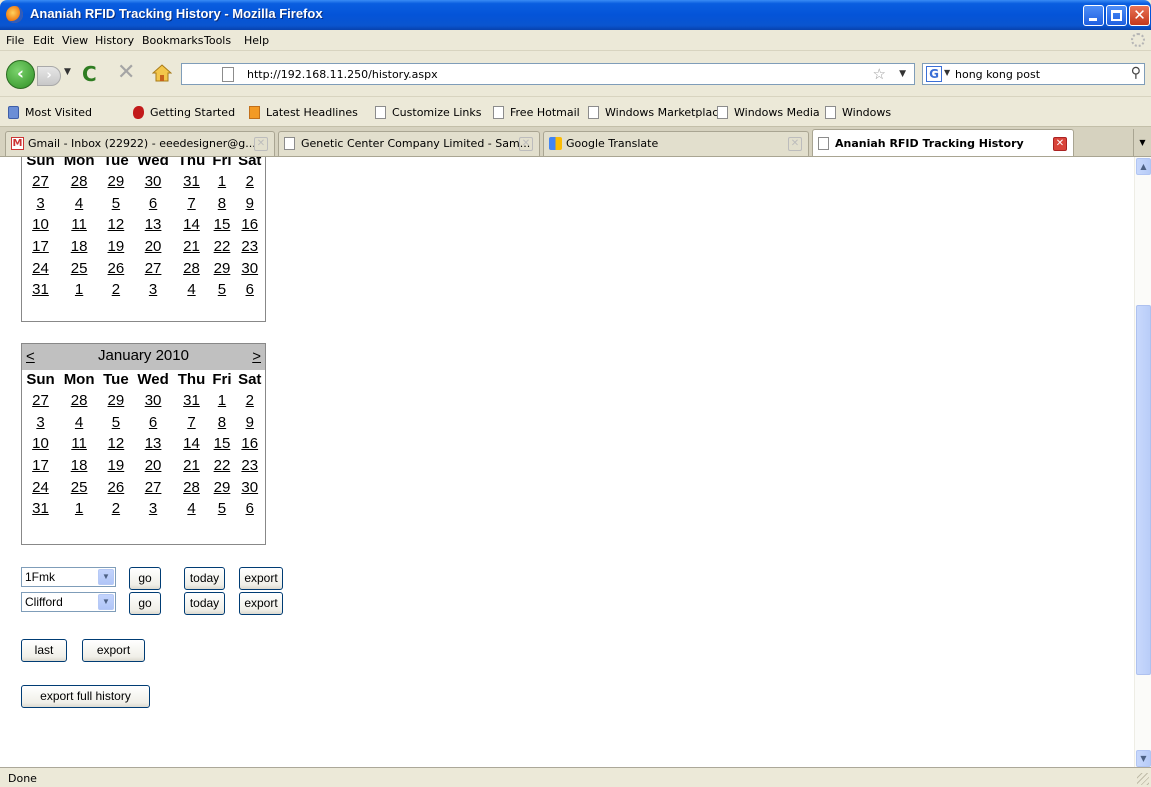 The image size is (1151, 787). I want to click on home-icon, so click(162, 73).